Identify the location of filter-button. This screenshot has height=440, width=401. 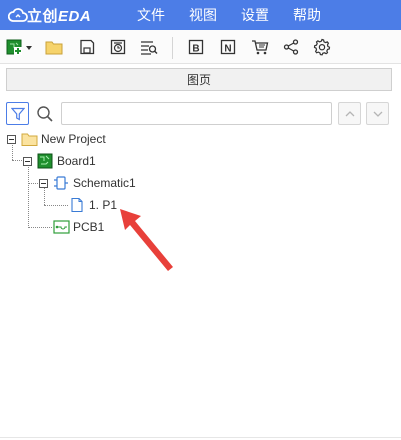
(17, 113).